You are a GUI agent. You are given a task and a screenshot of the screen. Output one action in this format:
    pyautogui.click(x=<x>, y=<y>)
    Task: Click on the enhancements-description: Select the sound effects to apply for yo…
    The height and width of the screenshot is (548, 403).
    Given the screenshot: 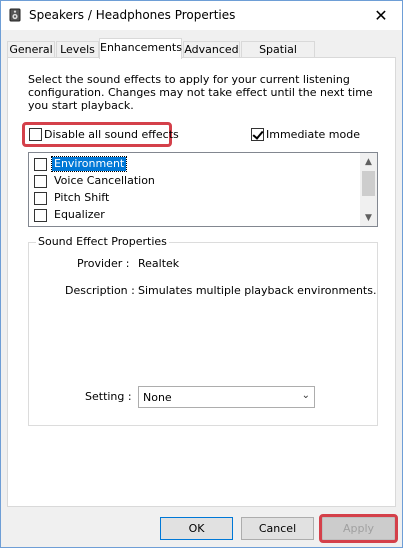 What is the action you would take?
    pyautogui.click(x=200, y=92)
    